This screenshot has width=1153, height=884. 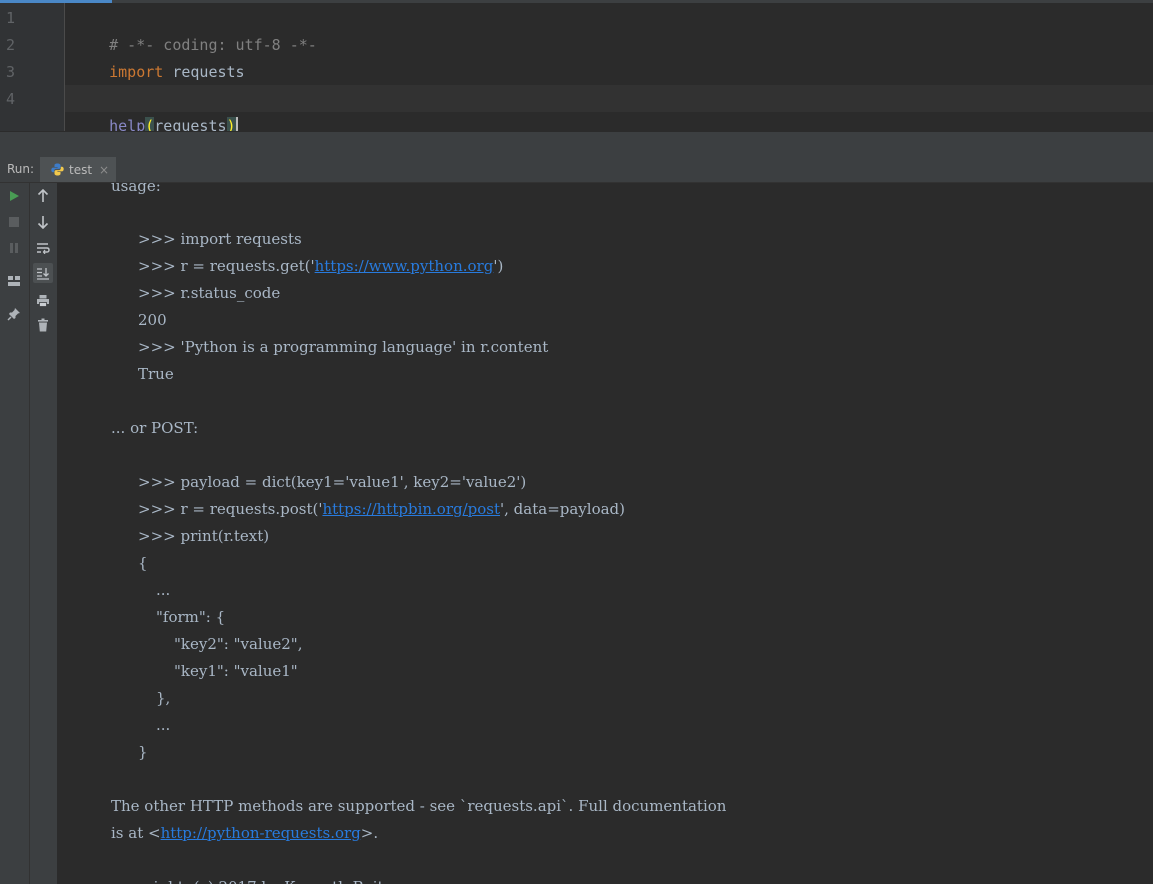 What do you see at coordinates (11, 18) in the screenshot?
I see `line-number: 1` at bounding box center [11, 18].